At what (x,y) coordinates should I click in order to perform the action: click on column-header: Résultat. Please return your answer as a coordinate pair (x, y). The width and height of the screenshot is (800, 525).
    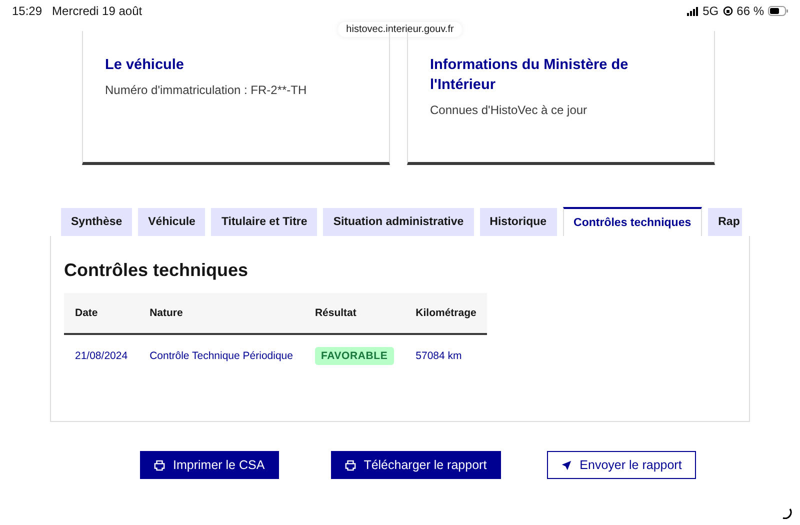
    Looking at the image, I should click on (354, 313).